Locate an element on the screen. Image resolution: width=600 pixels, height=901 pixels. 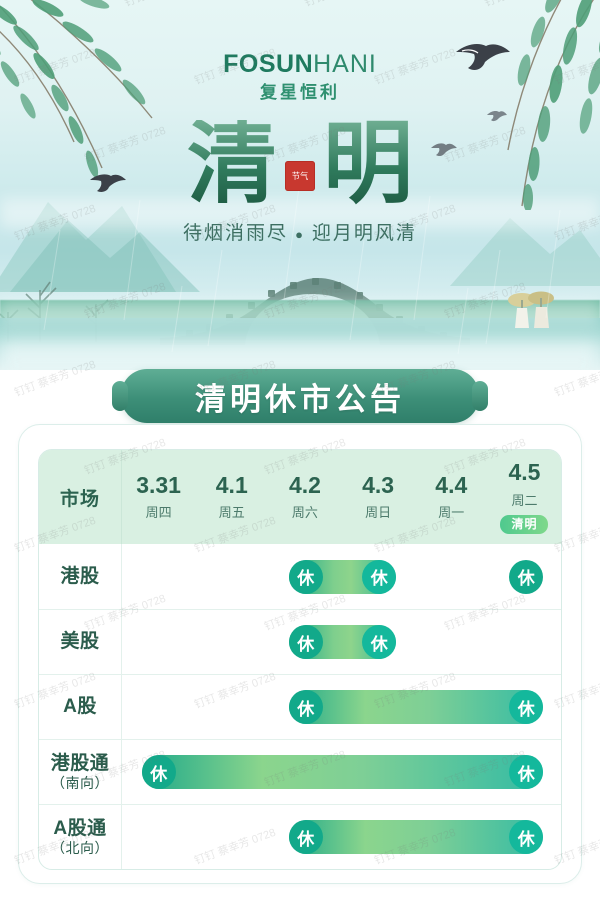
table-header-day-4.4: 4.4 周一 is located at coordinates (451, 497).